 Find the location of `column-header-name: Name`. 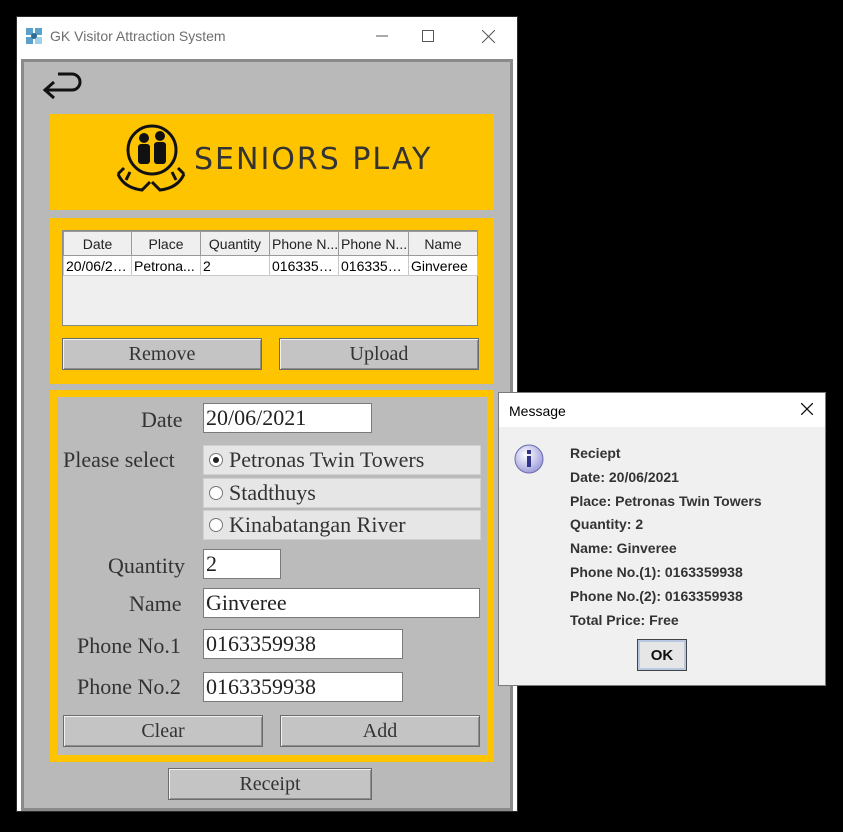

column-header-name: Name is located at coordinates (443, 243).